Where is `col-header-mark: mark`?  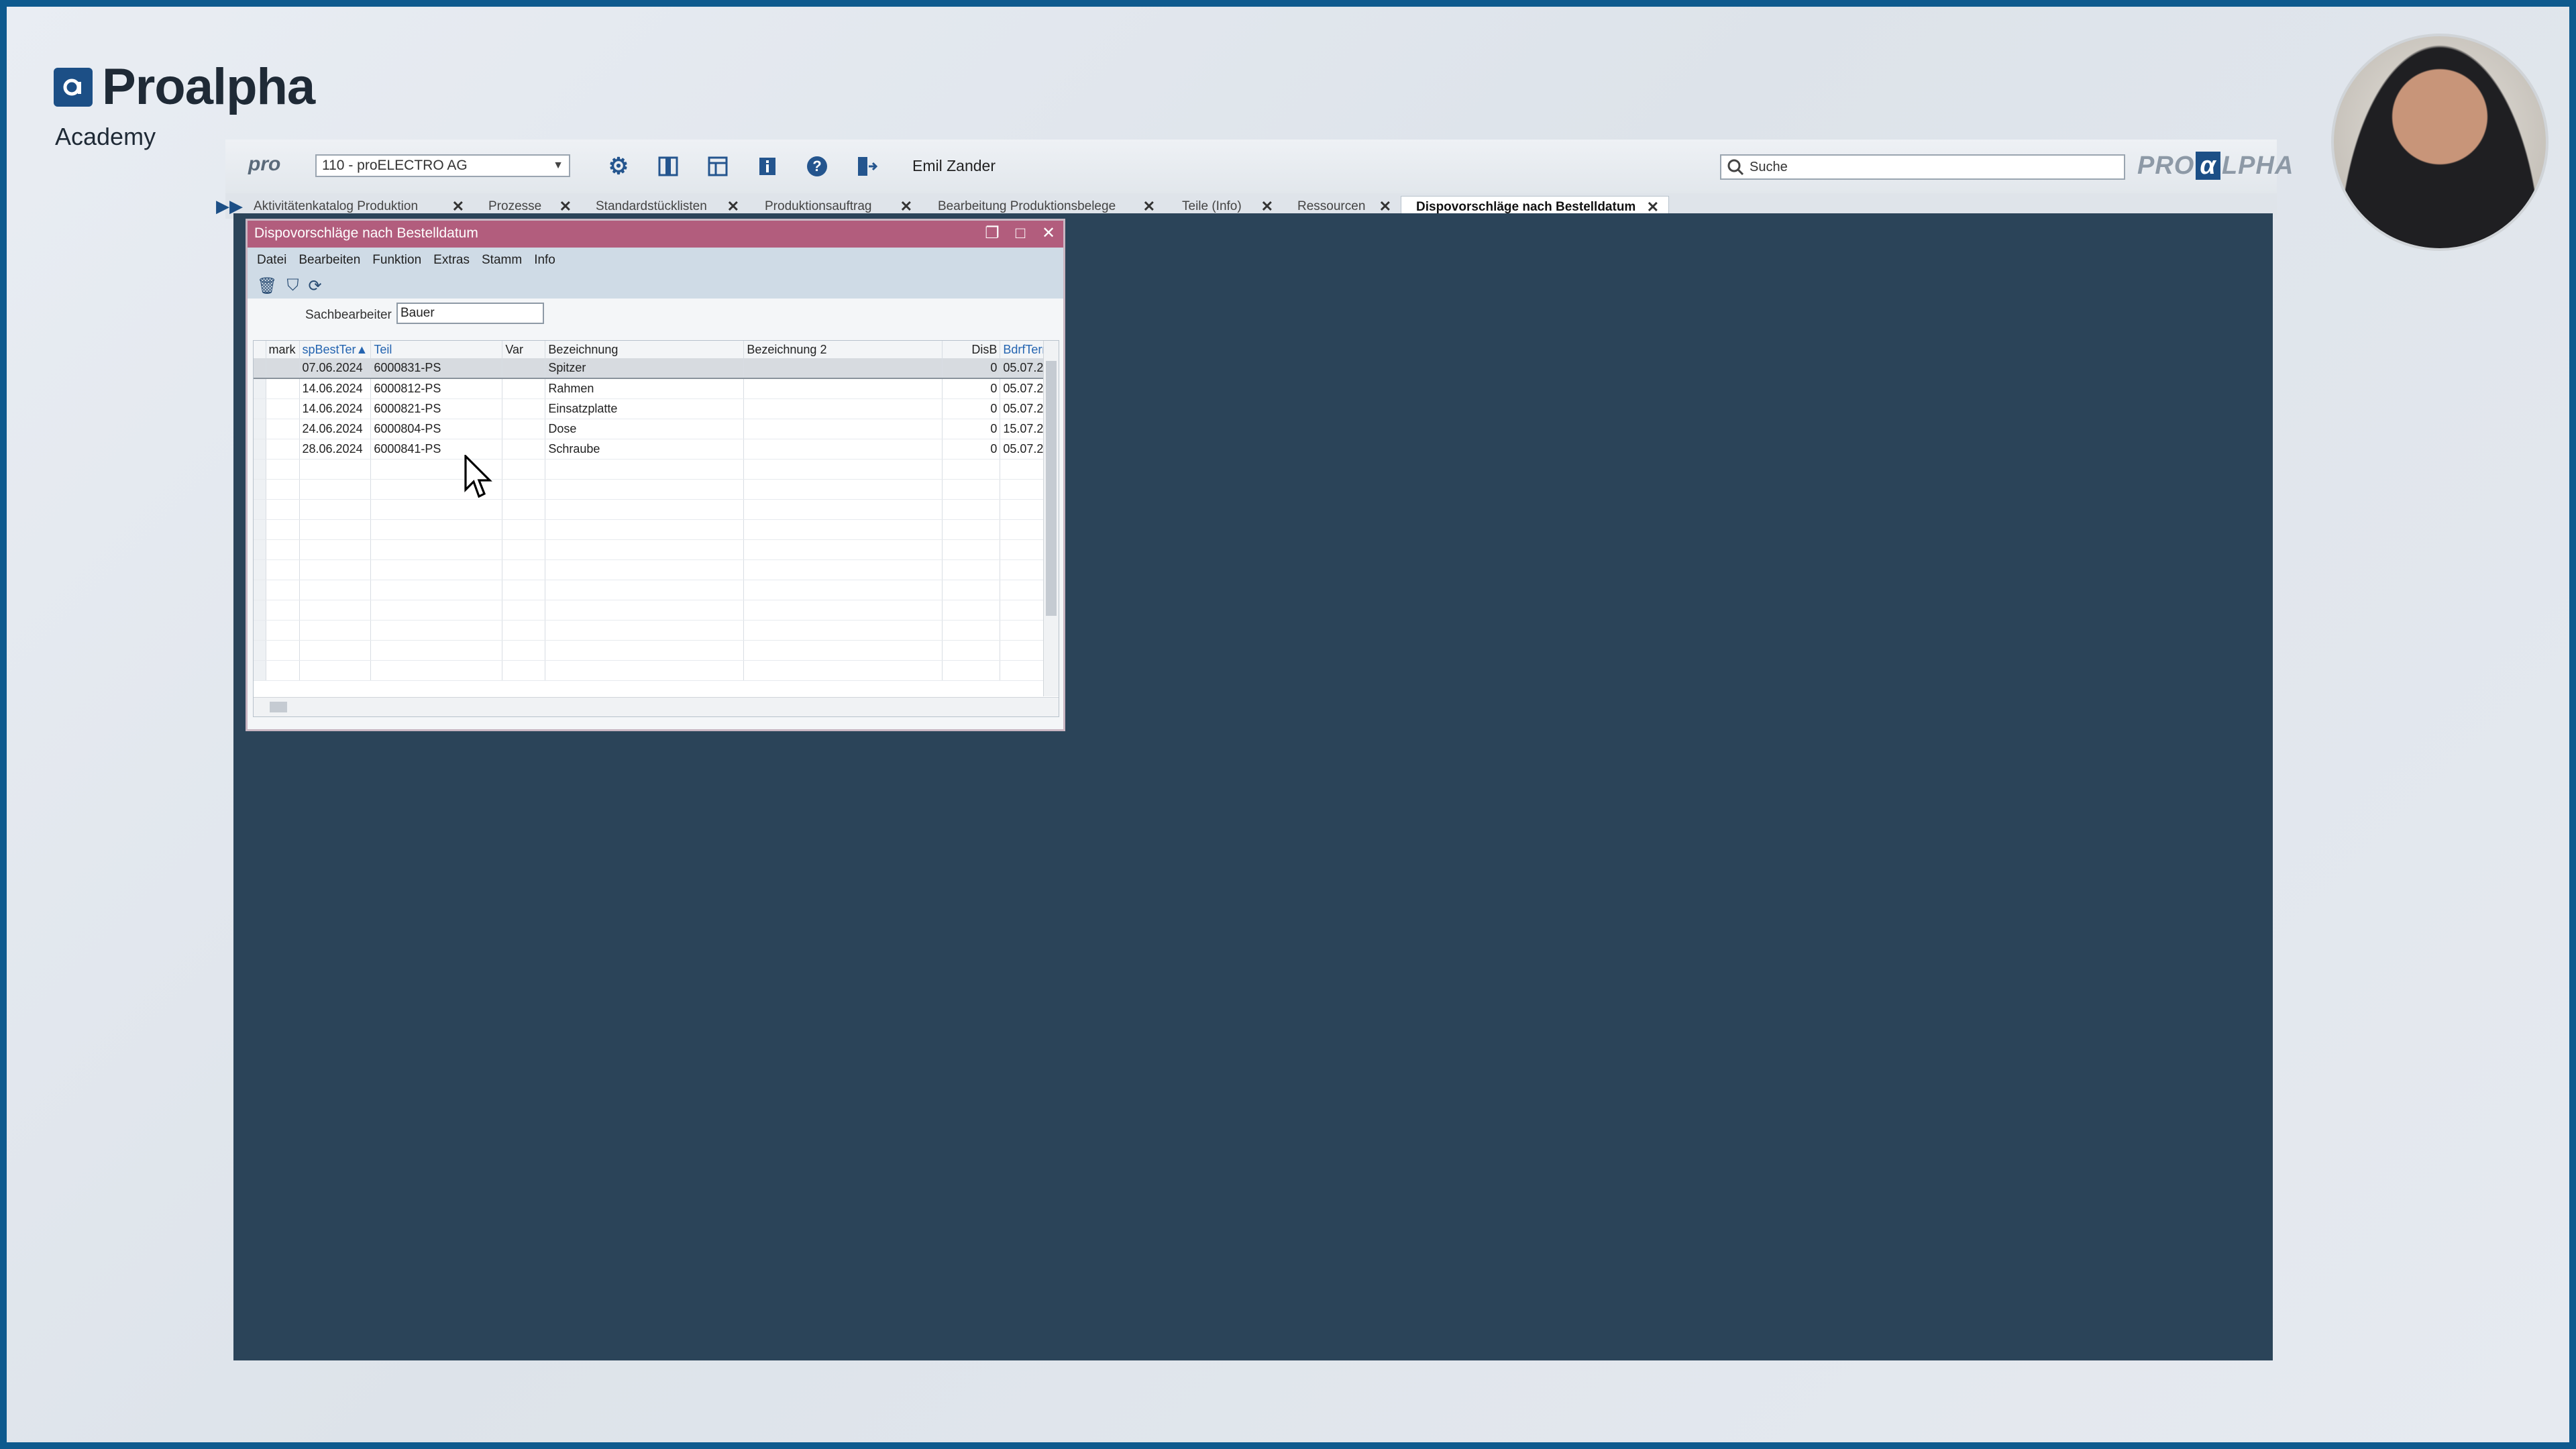 col-header-mark: mark is located at coordinates (283, 349).